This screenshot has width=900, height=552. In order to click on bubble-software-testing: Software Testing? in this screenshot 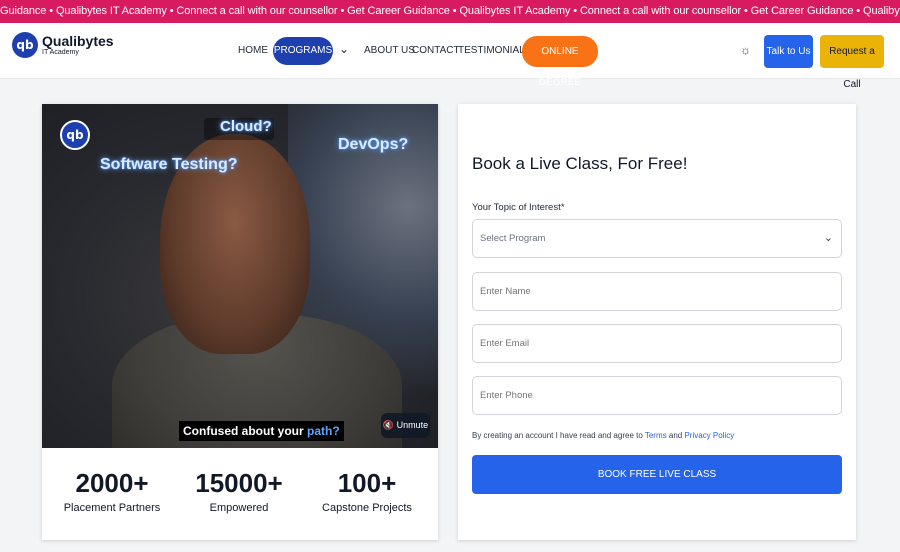, I will do `click(169, 164)`.